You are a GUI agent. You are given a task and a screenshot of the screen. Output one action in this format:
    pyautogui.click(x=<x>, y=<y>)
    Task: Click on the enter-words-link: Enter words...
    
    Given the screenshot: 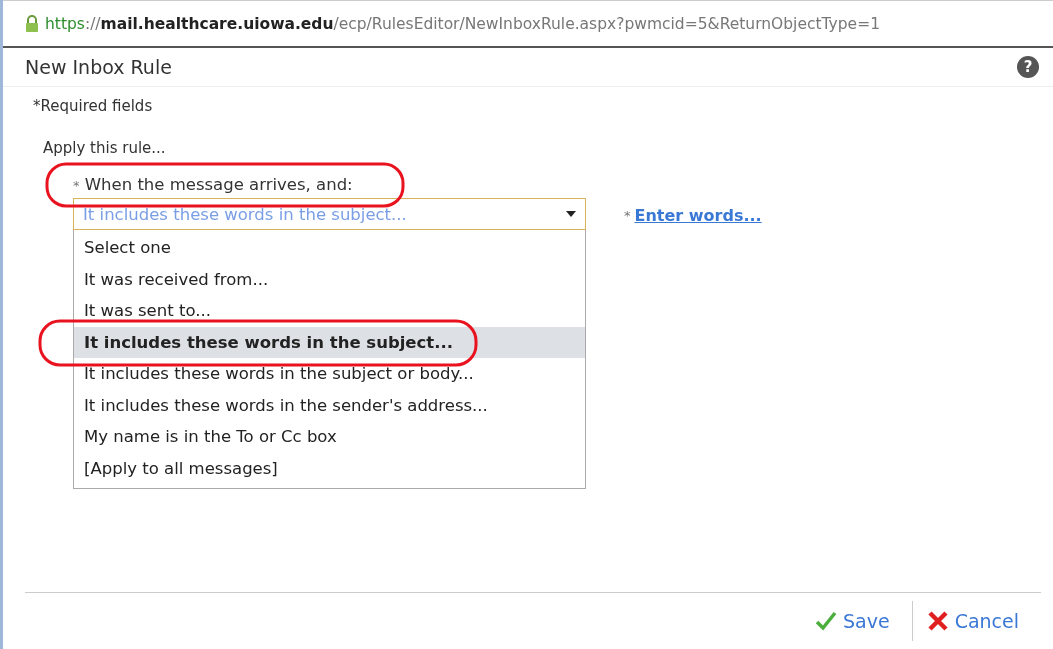 What is the action you would take?
    pyautogui.click(x=698, y=215)
    